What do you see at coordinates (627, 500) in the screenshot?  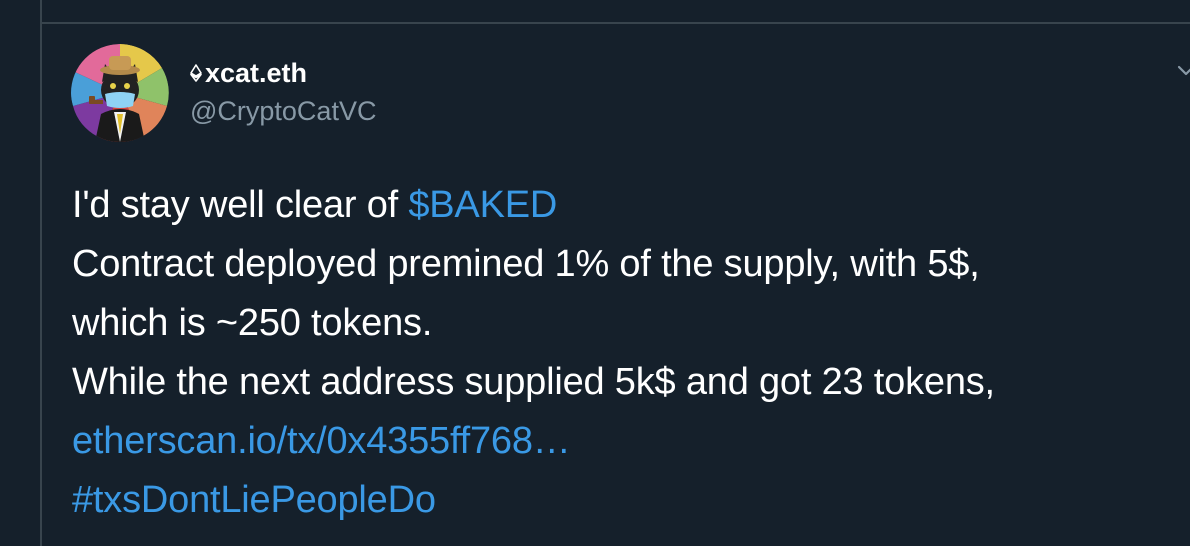 I see `tweet-line-6: #txsDontLiePeopleDo` at bounding box center [627, 500].